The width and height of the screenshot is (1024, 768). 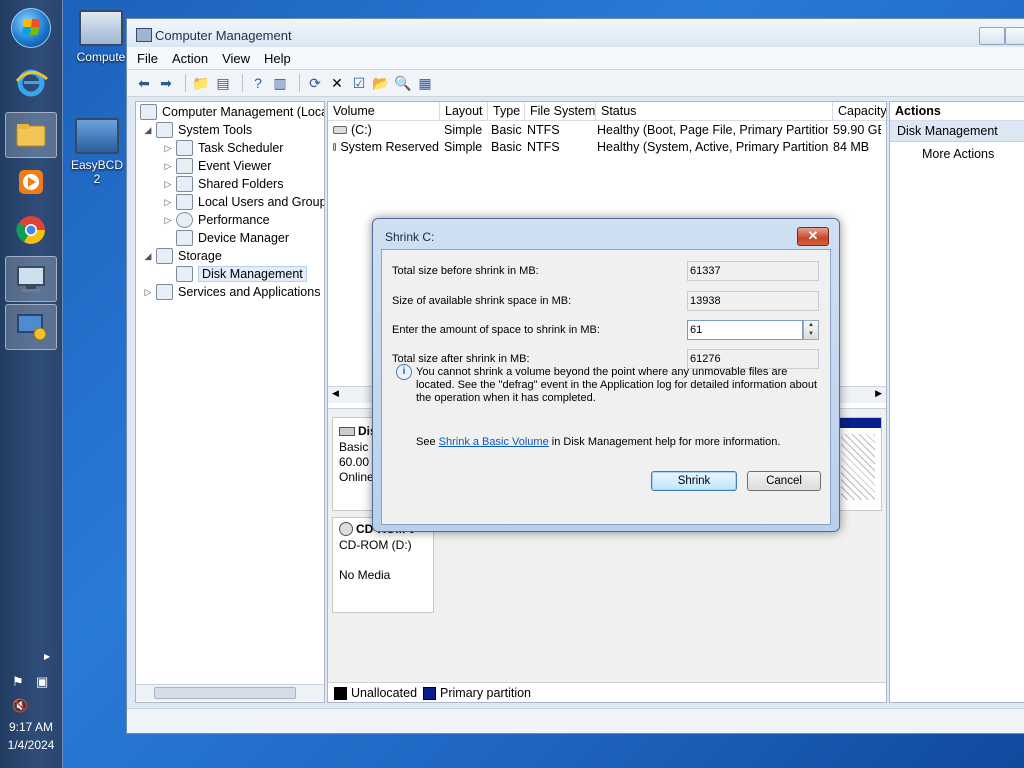 What do you see at coordinates (346, 529) in the screenshot?
I see `cdrom-icon` at bounding box center [346, 529].